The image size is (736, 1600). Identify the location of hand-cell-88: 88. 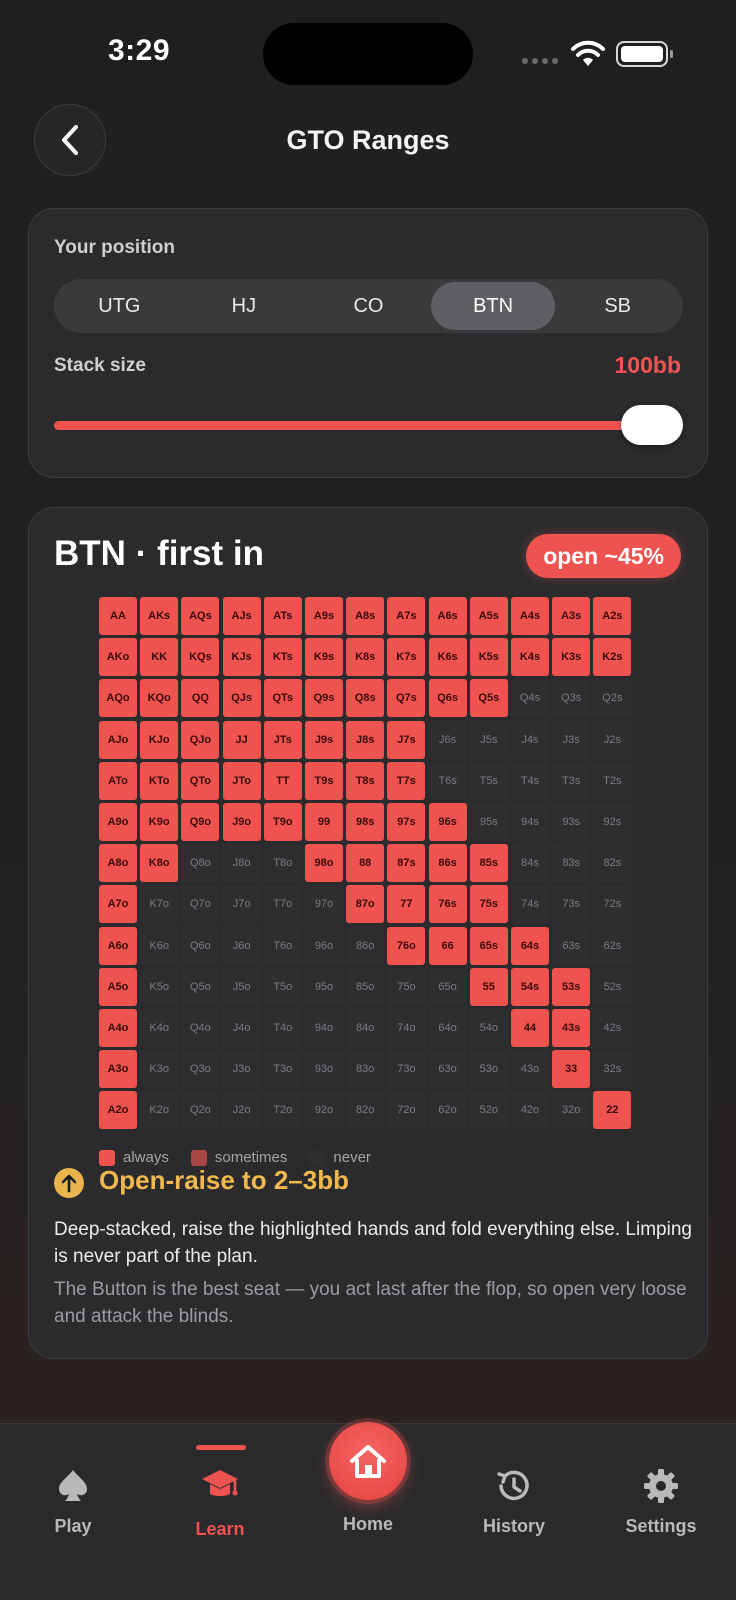
(365, 863).